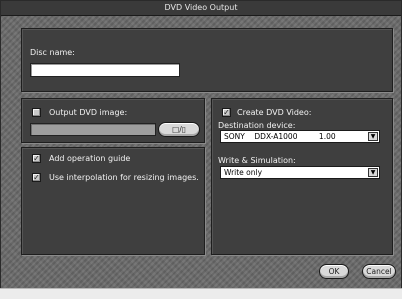  What do you see at coordinates (201, 293) in the screenshot?
I see `status-bar` at bounding box center [201, 293].